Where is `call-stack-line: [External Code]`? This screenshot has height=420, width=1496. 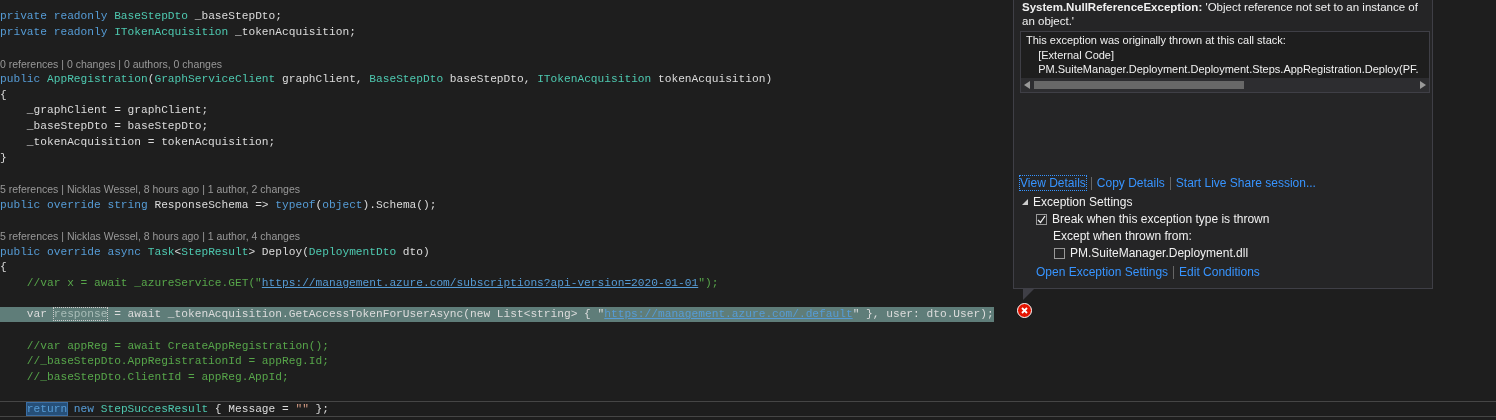 call-stack-line: [External Code] is located at coordinates (1076, 54).